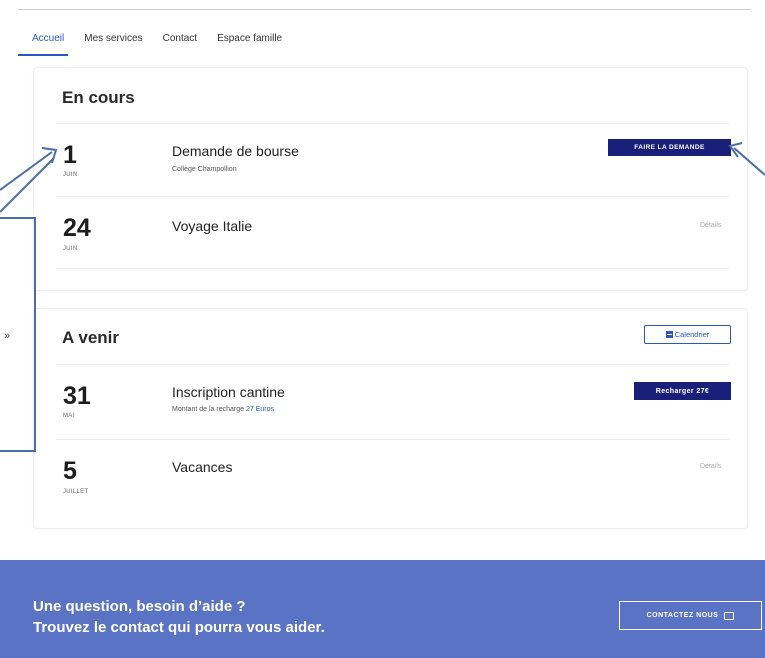 Image resolution: width=765 pixels, height=658 pixels. I want to click on footer-question: Une question, besoin d’aide ?, so click(139, 606).